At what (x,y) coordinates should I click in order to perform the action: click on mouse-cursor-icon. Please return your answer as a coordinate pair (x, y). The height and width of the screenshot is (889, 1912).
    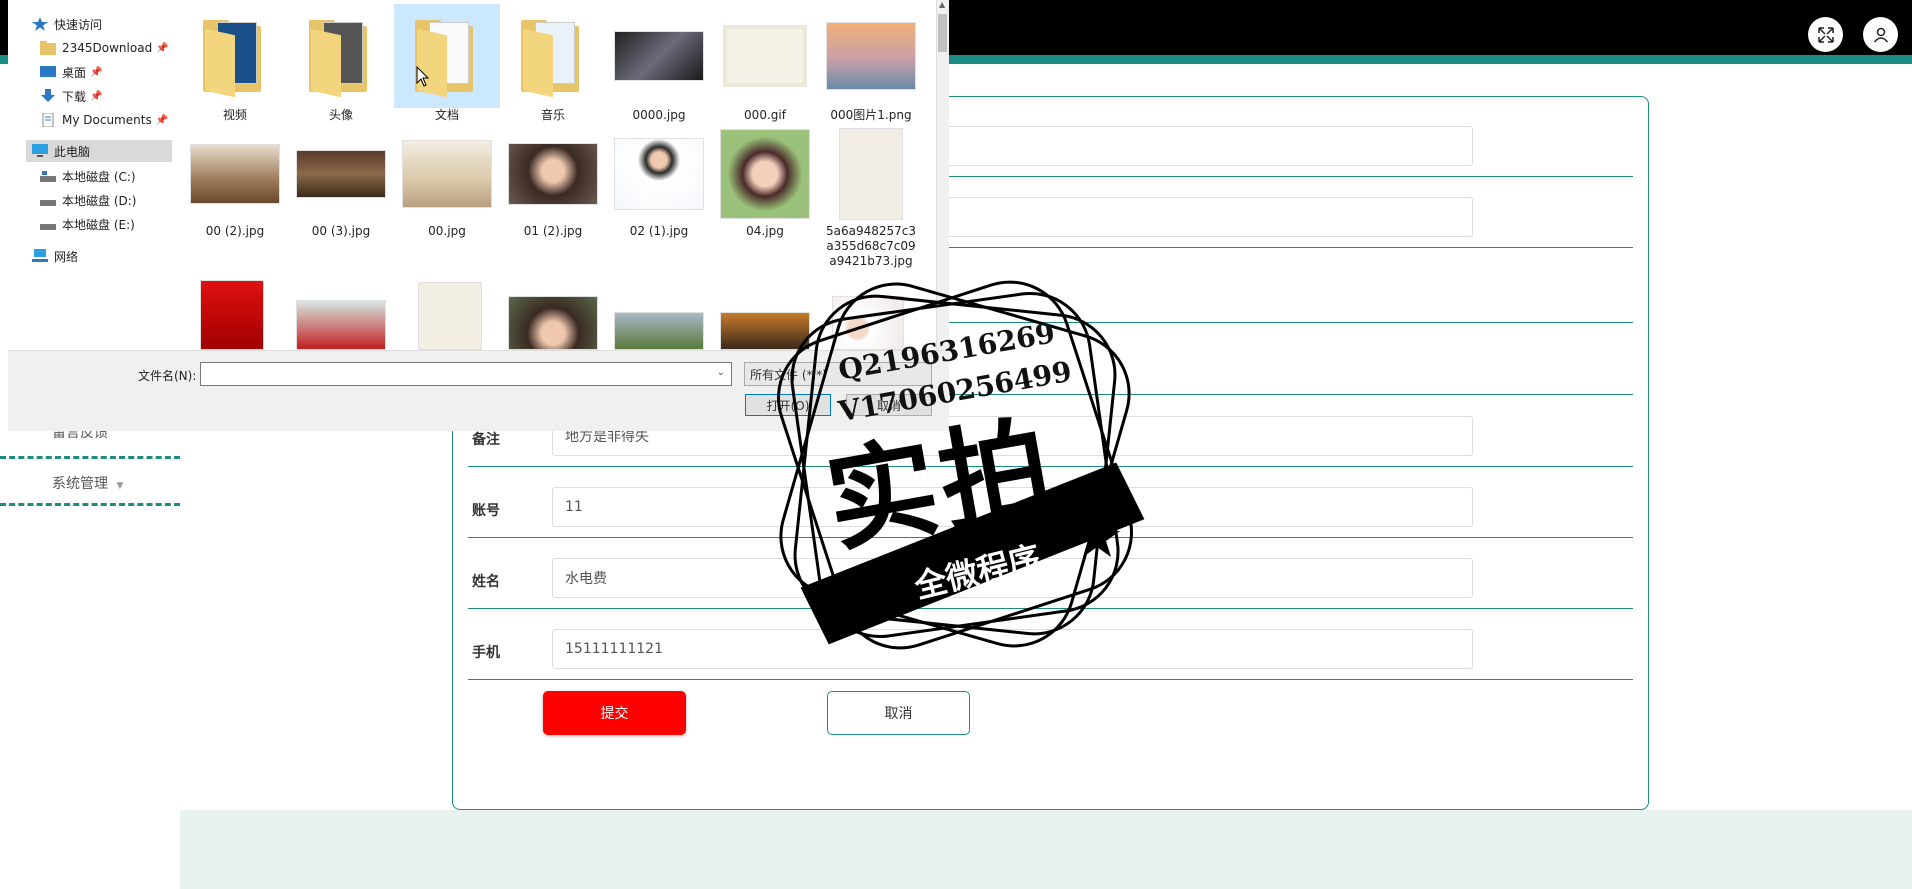
    Looking at the image, I should click on (423, 76).